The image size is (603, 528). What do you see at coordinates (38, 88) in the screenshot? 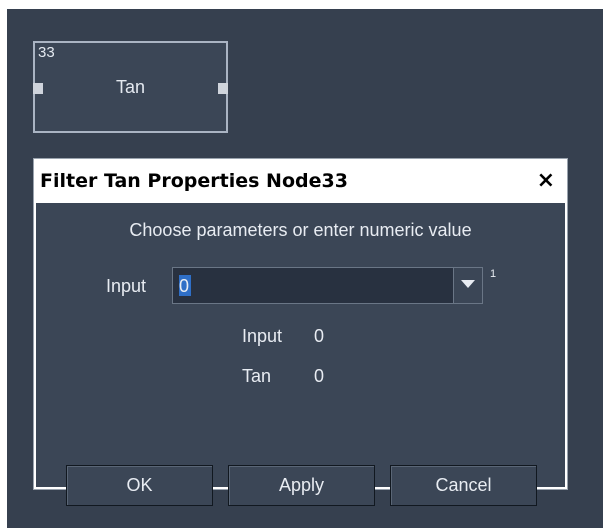
I see `input-port` at bounding box center [38, 88].